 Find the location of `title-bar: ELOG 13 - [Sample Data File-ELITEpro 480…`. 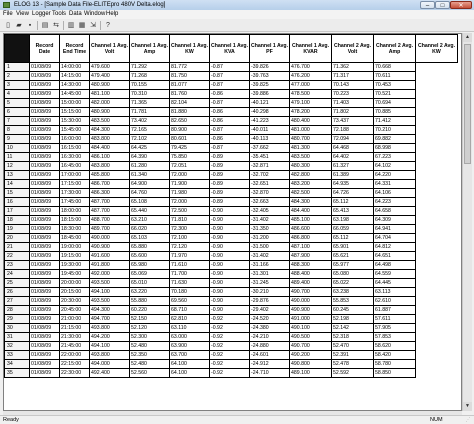

title-bar: ELOG 13 - [Sample Data File-ELITEpro 480… is located at coordinates (237, 5).